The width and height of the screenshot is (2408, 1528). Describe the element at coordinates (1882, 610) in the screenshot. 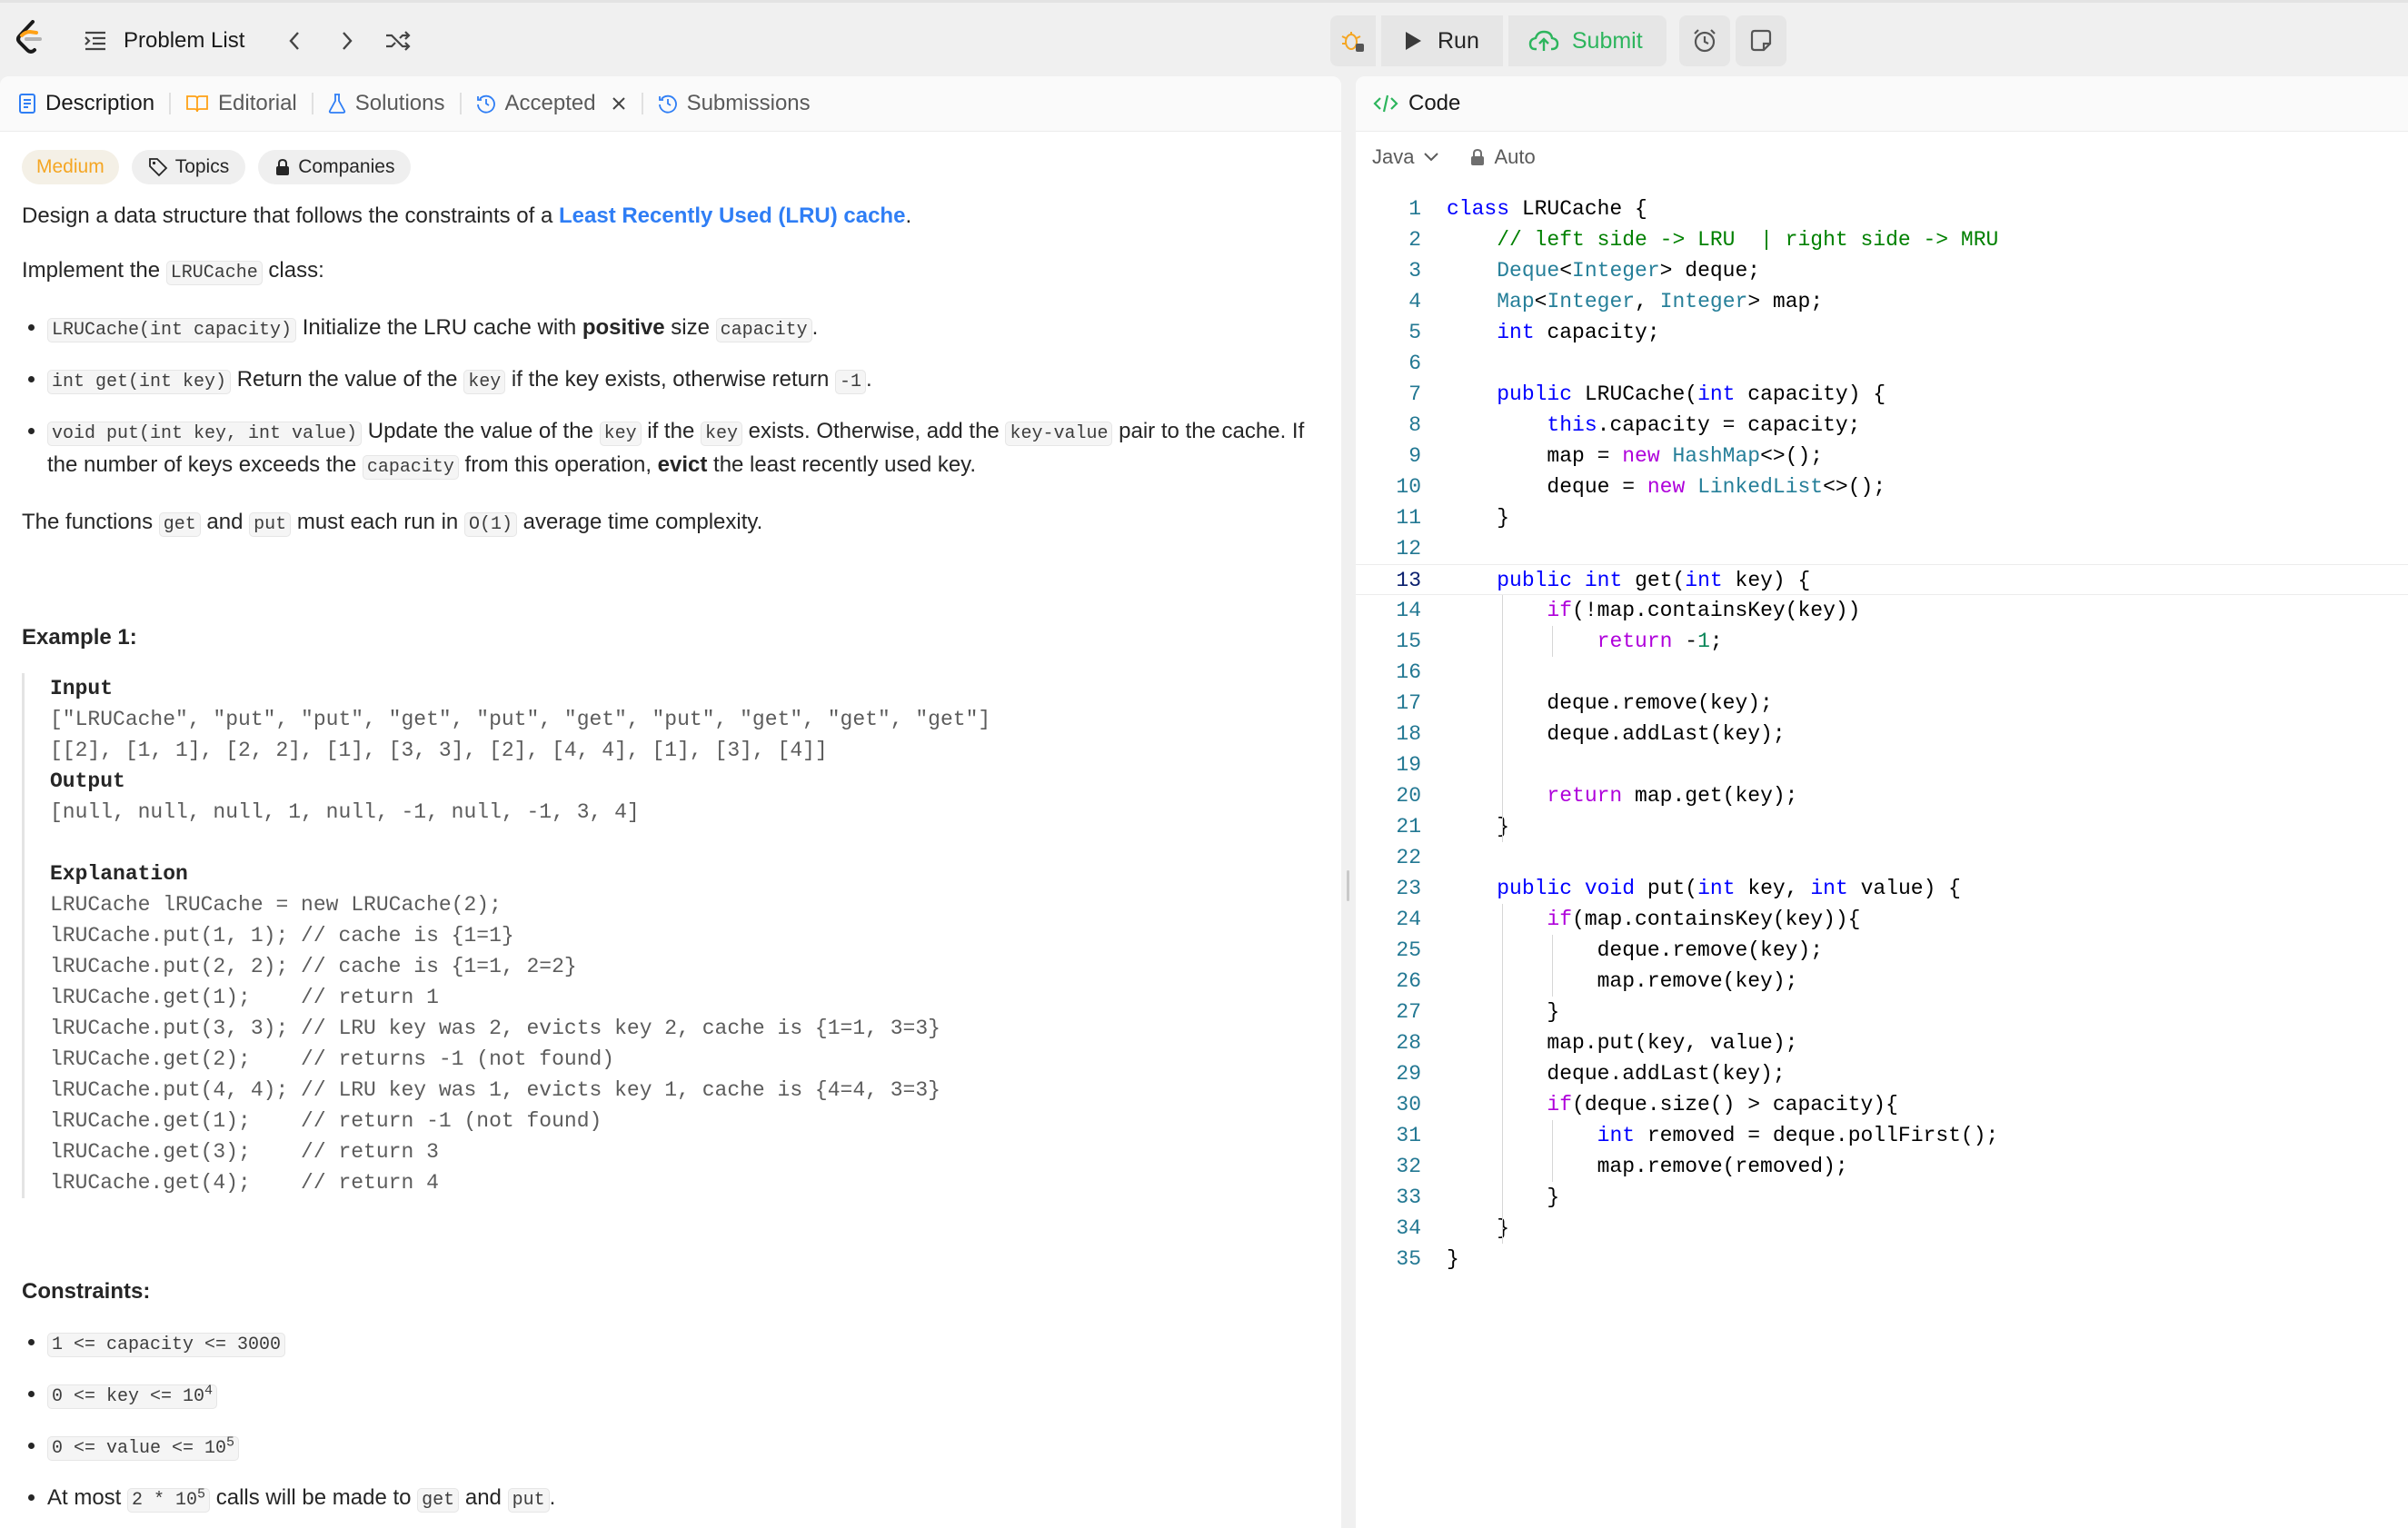

I see `code-line: 14 if(!map.containsKey(key))` at that location.